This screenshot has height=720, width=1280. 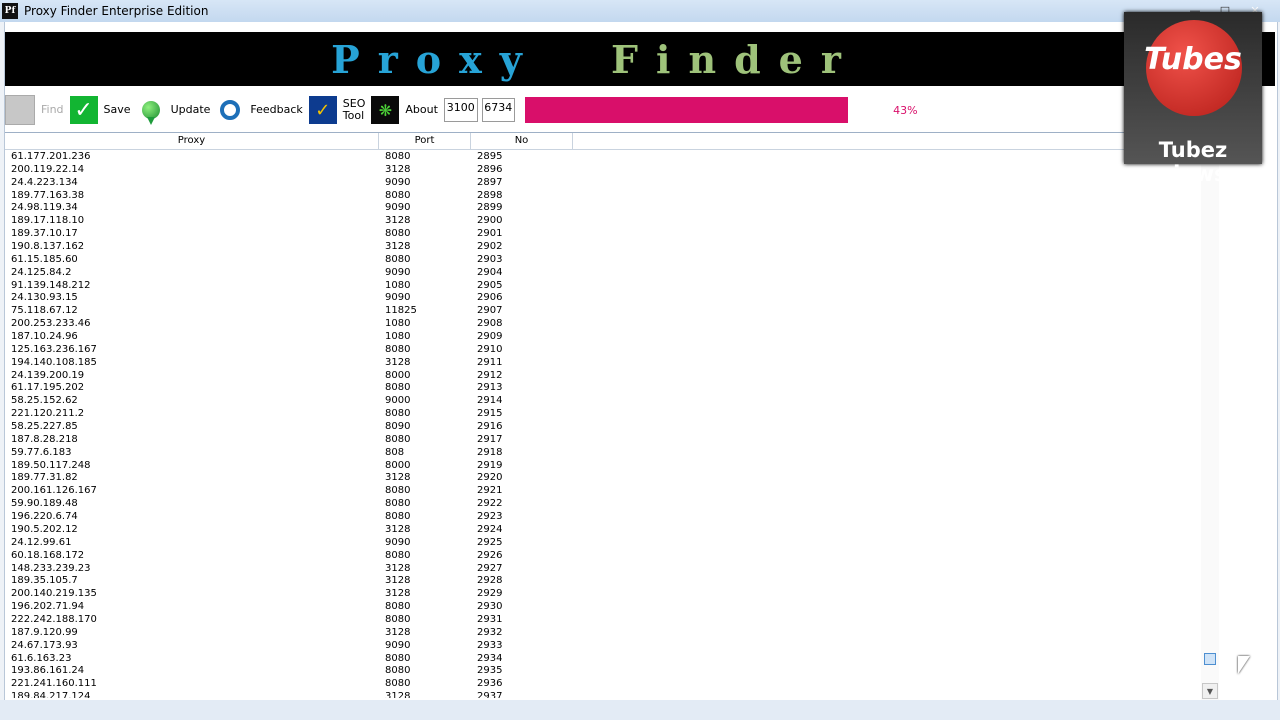 What do you see at coordinates (301, 581) in the screenshot?
I see `table-row: 189.35.105.7 3128 2928` at bounding box center [301, 581].